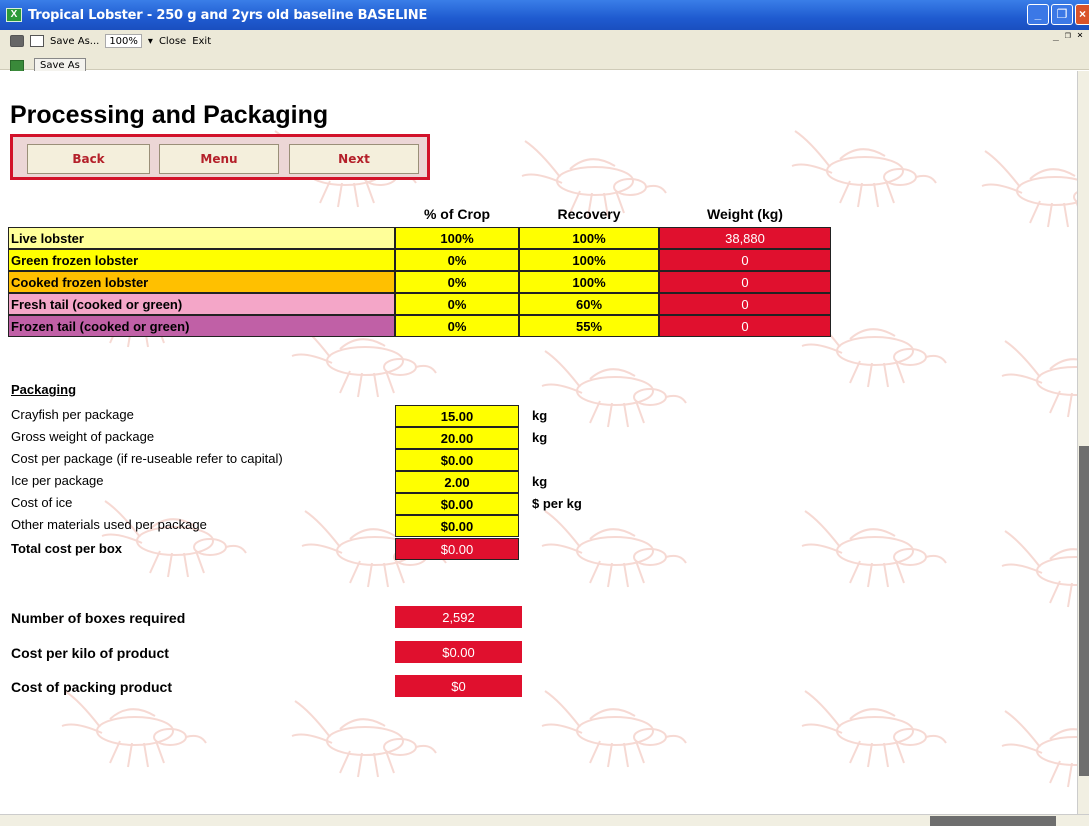  I want to click on packaging-unit-label: $ per kg, so click(557, 503).